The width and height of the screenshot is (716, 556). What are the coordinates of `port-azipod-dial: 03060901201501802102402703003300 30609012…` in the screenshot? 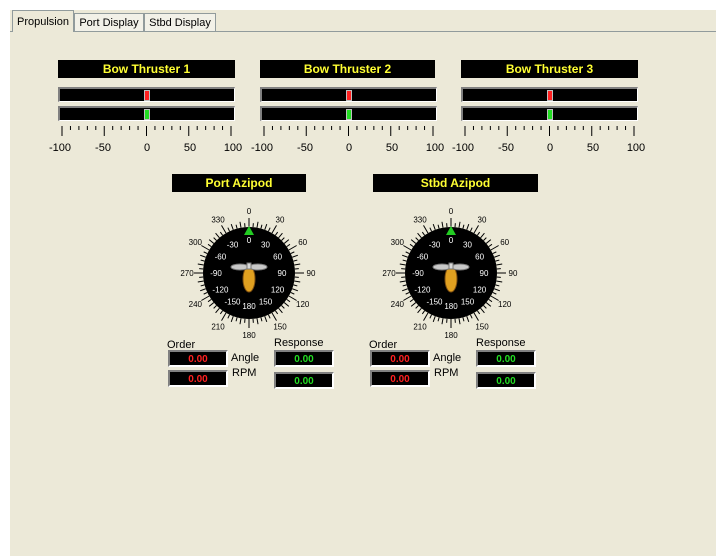 It's located at (248, 273).